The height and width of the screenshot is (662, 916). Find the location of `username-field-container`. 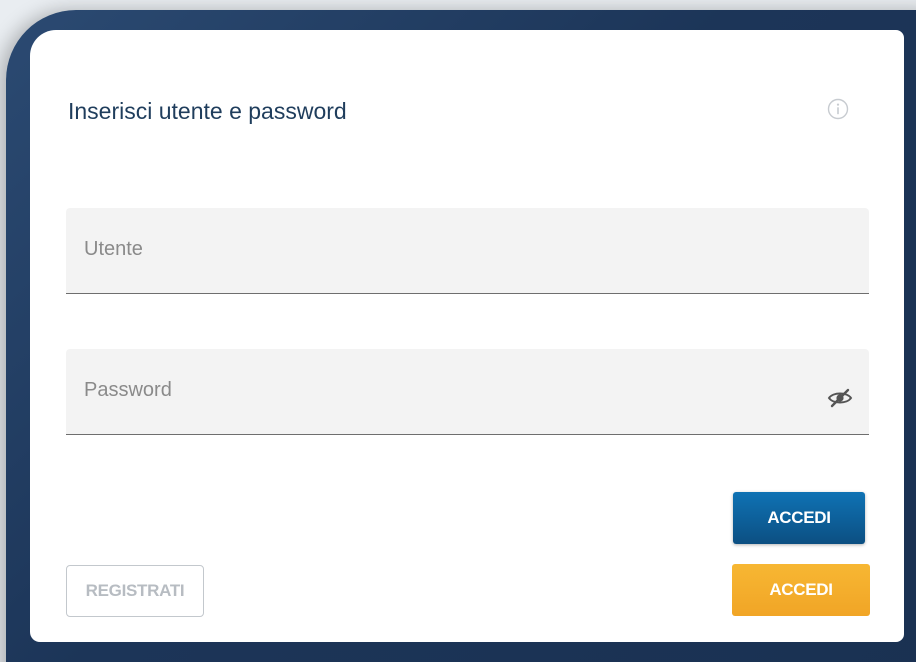

username-field-container is located at coordinates (467, 251).